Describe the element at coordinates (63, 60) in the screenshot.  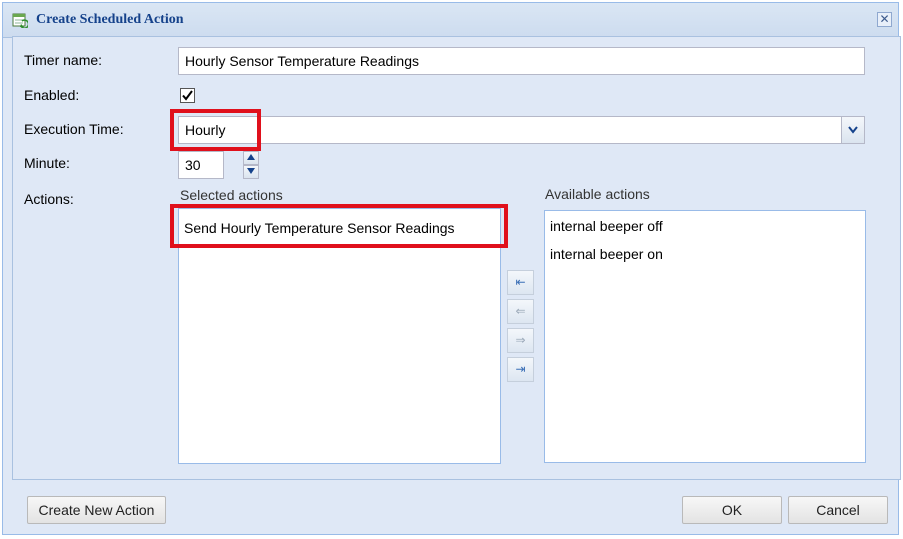
I see `timer-name-label: Timer name:` at that location.